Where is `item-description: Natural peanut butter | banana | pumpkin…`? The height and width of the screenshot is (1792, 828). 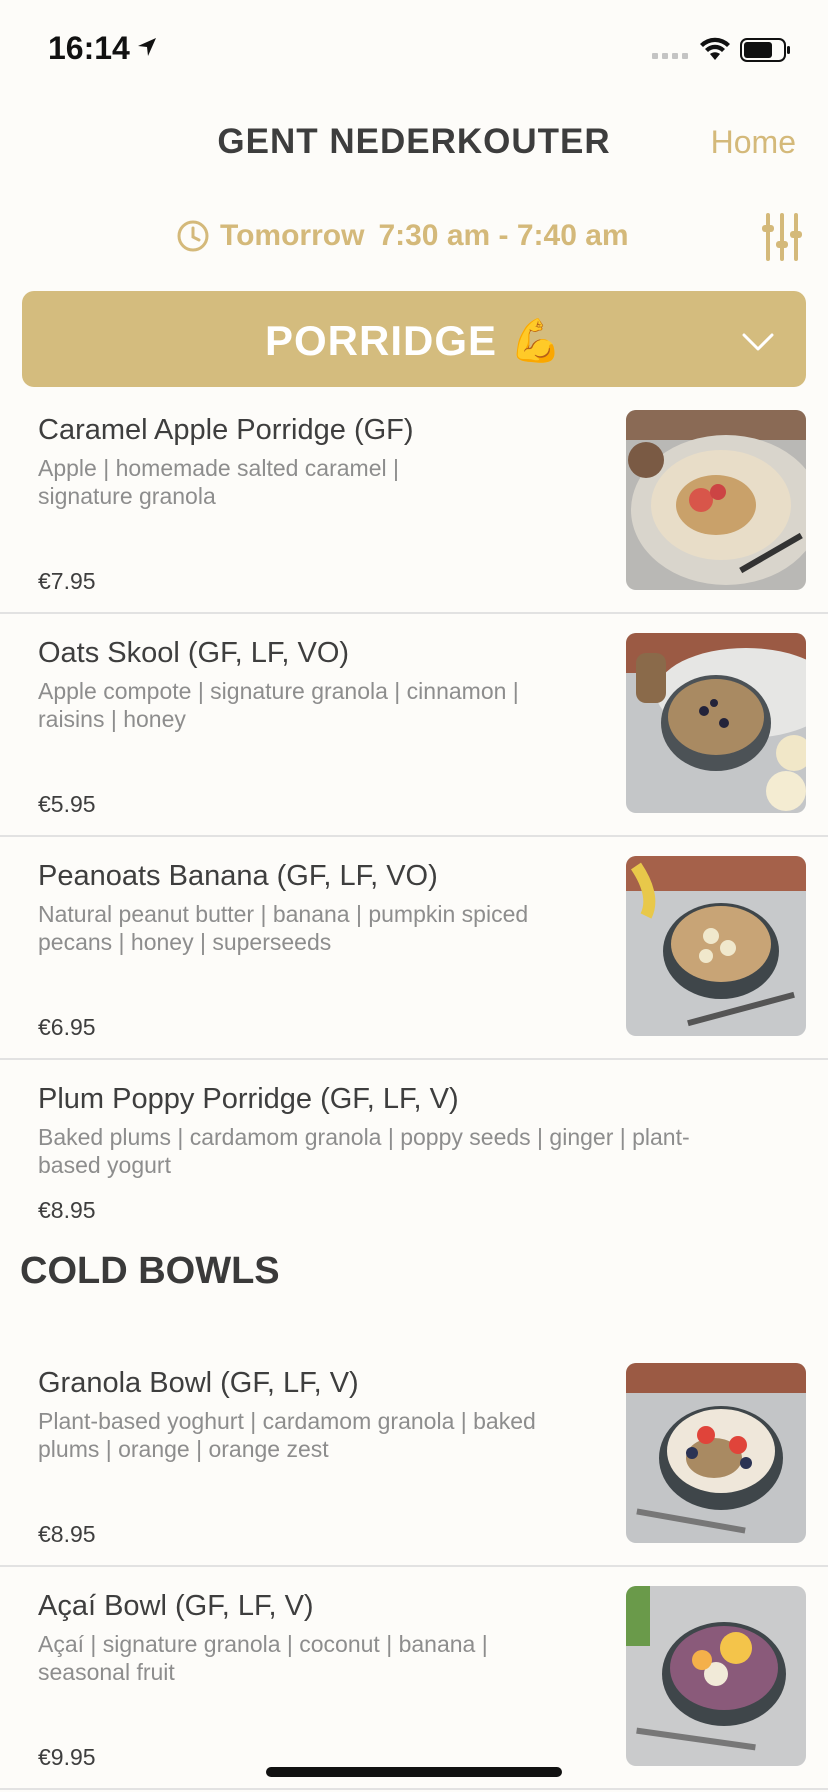
item-description: Natural peanut butter | banana | pumpkin… is located at coordinates (283, 928).